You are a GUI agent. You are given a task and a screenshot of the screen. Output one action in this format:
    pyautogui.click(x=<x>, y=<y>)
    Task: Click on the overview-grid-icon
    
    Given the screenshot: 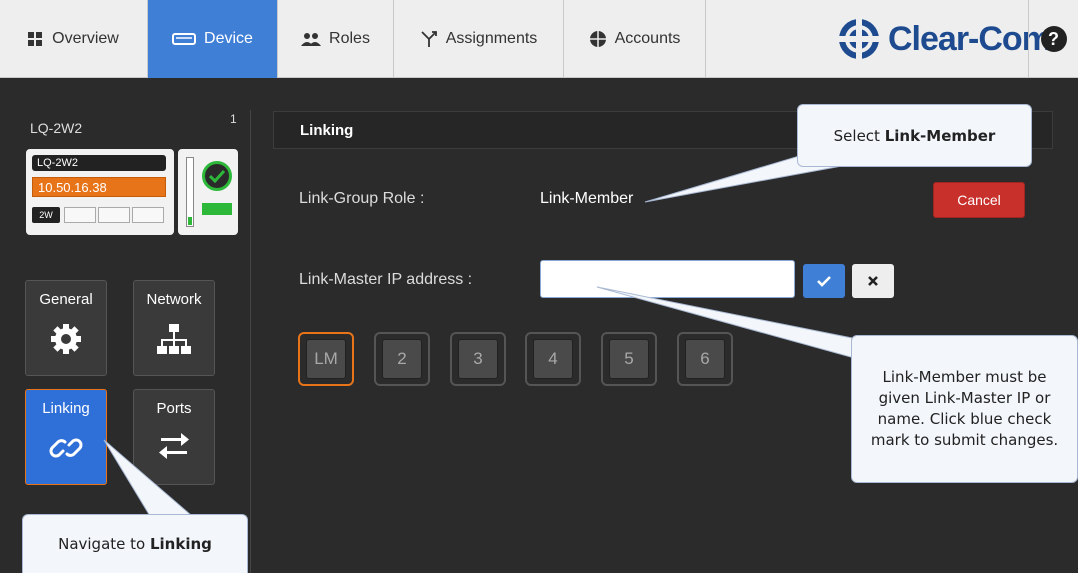 What is the action you would take?
    pyautogui.click(x=35, y=39)
    